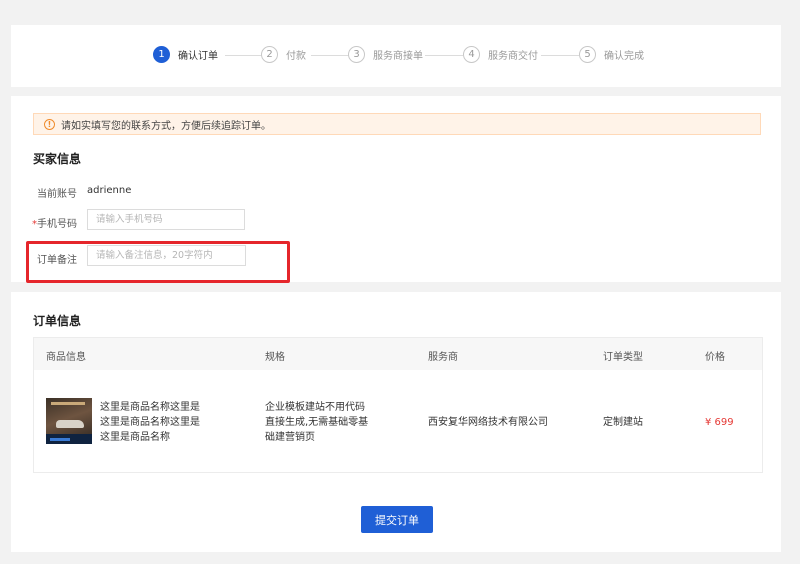  Describe the element at coordinates (269, 54) in the screenshot. I see `step-number: 2` at that location.